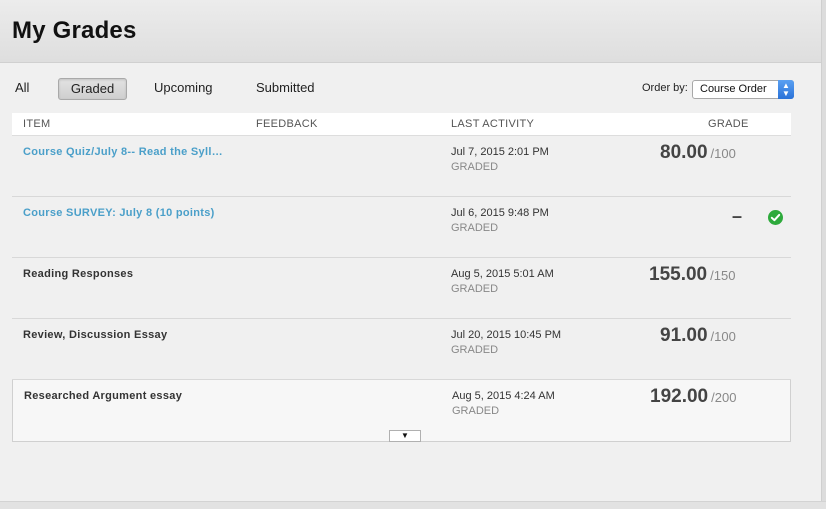 The image size is (826, 509). Describe the element at coordinates (684, 335) in the screenshot. I see `score-value: 91.00` at that location.